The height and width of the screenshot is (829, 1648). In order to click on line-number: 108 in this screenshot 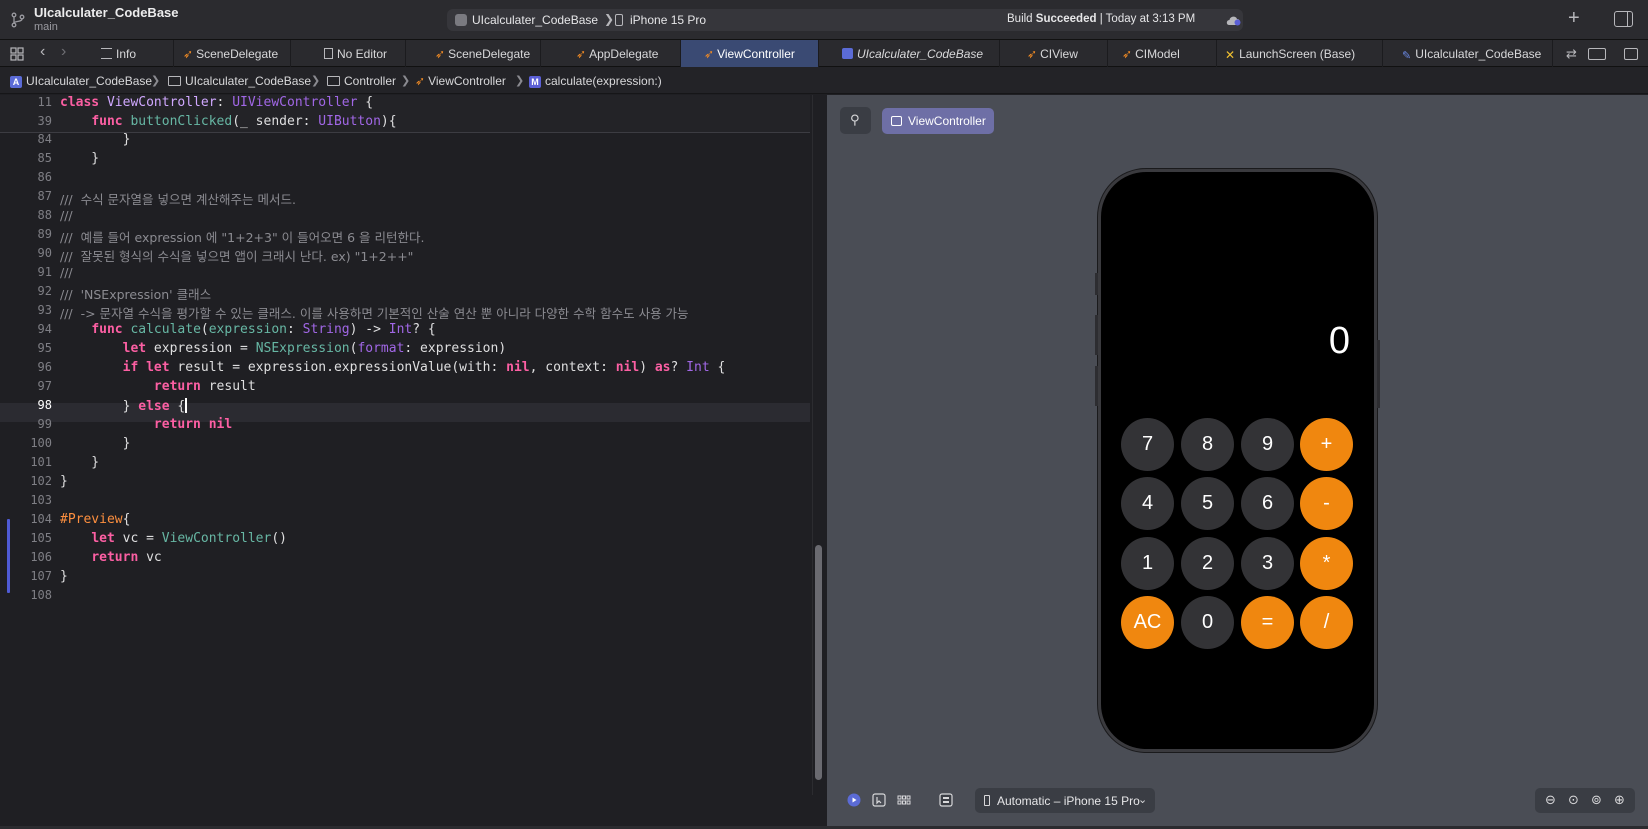, I will do `click(41, 595)`.